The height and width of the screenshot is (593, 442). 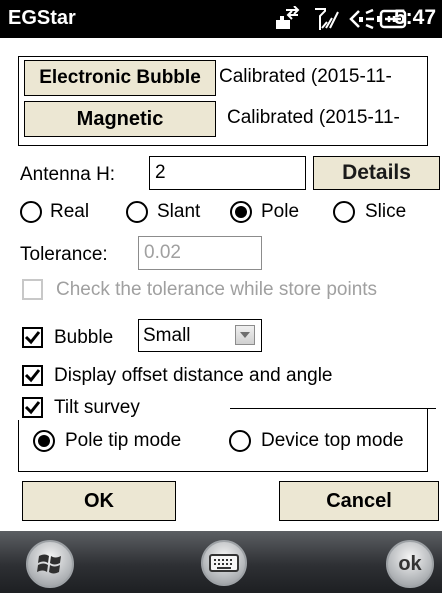 What do you see at coordinates (167, 335) in the screenshot?
I see `bubble-size-value: Small` at bounding box center [167, 335].